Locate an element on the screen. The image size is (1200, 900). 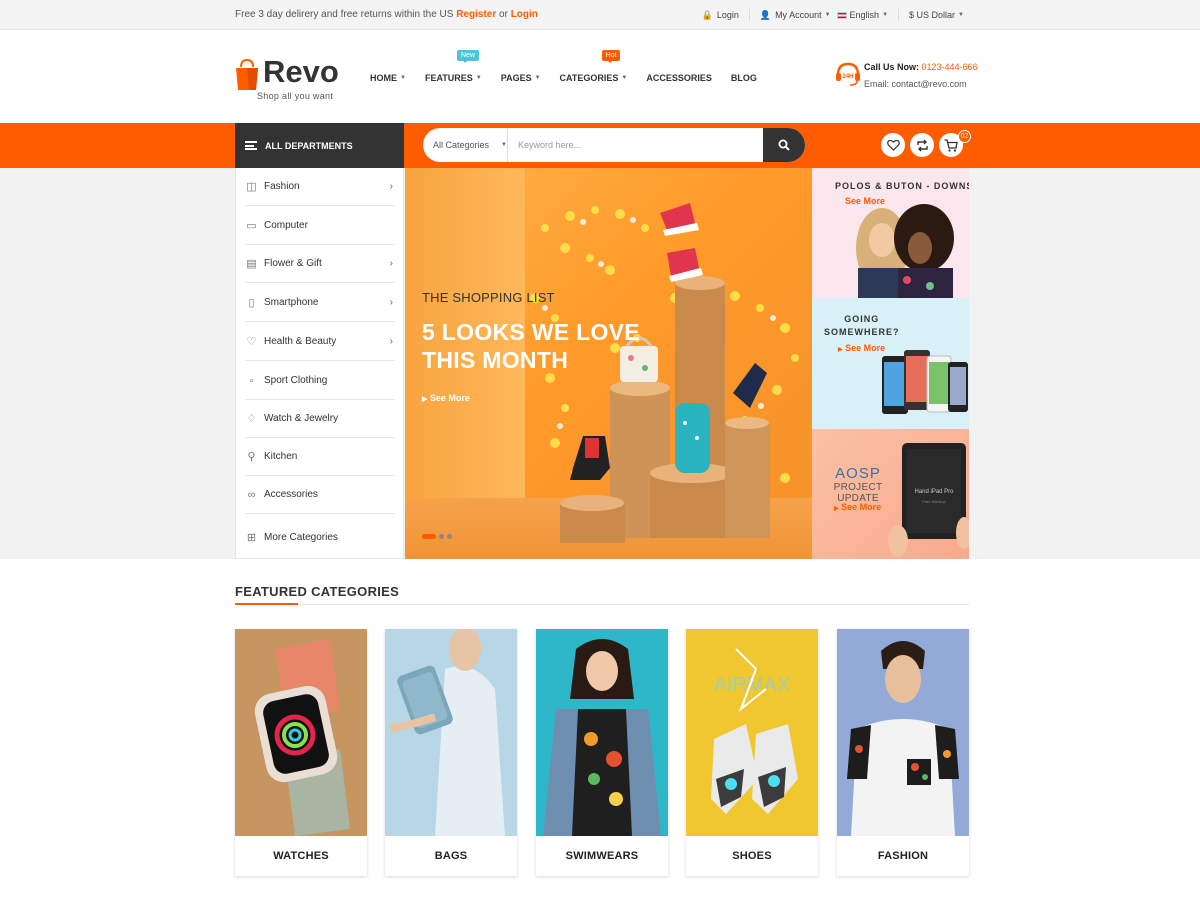
category-label: SHOES is located at coordinates (752, 856).